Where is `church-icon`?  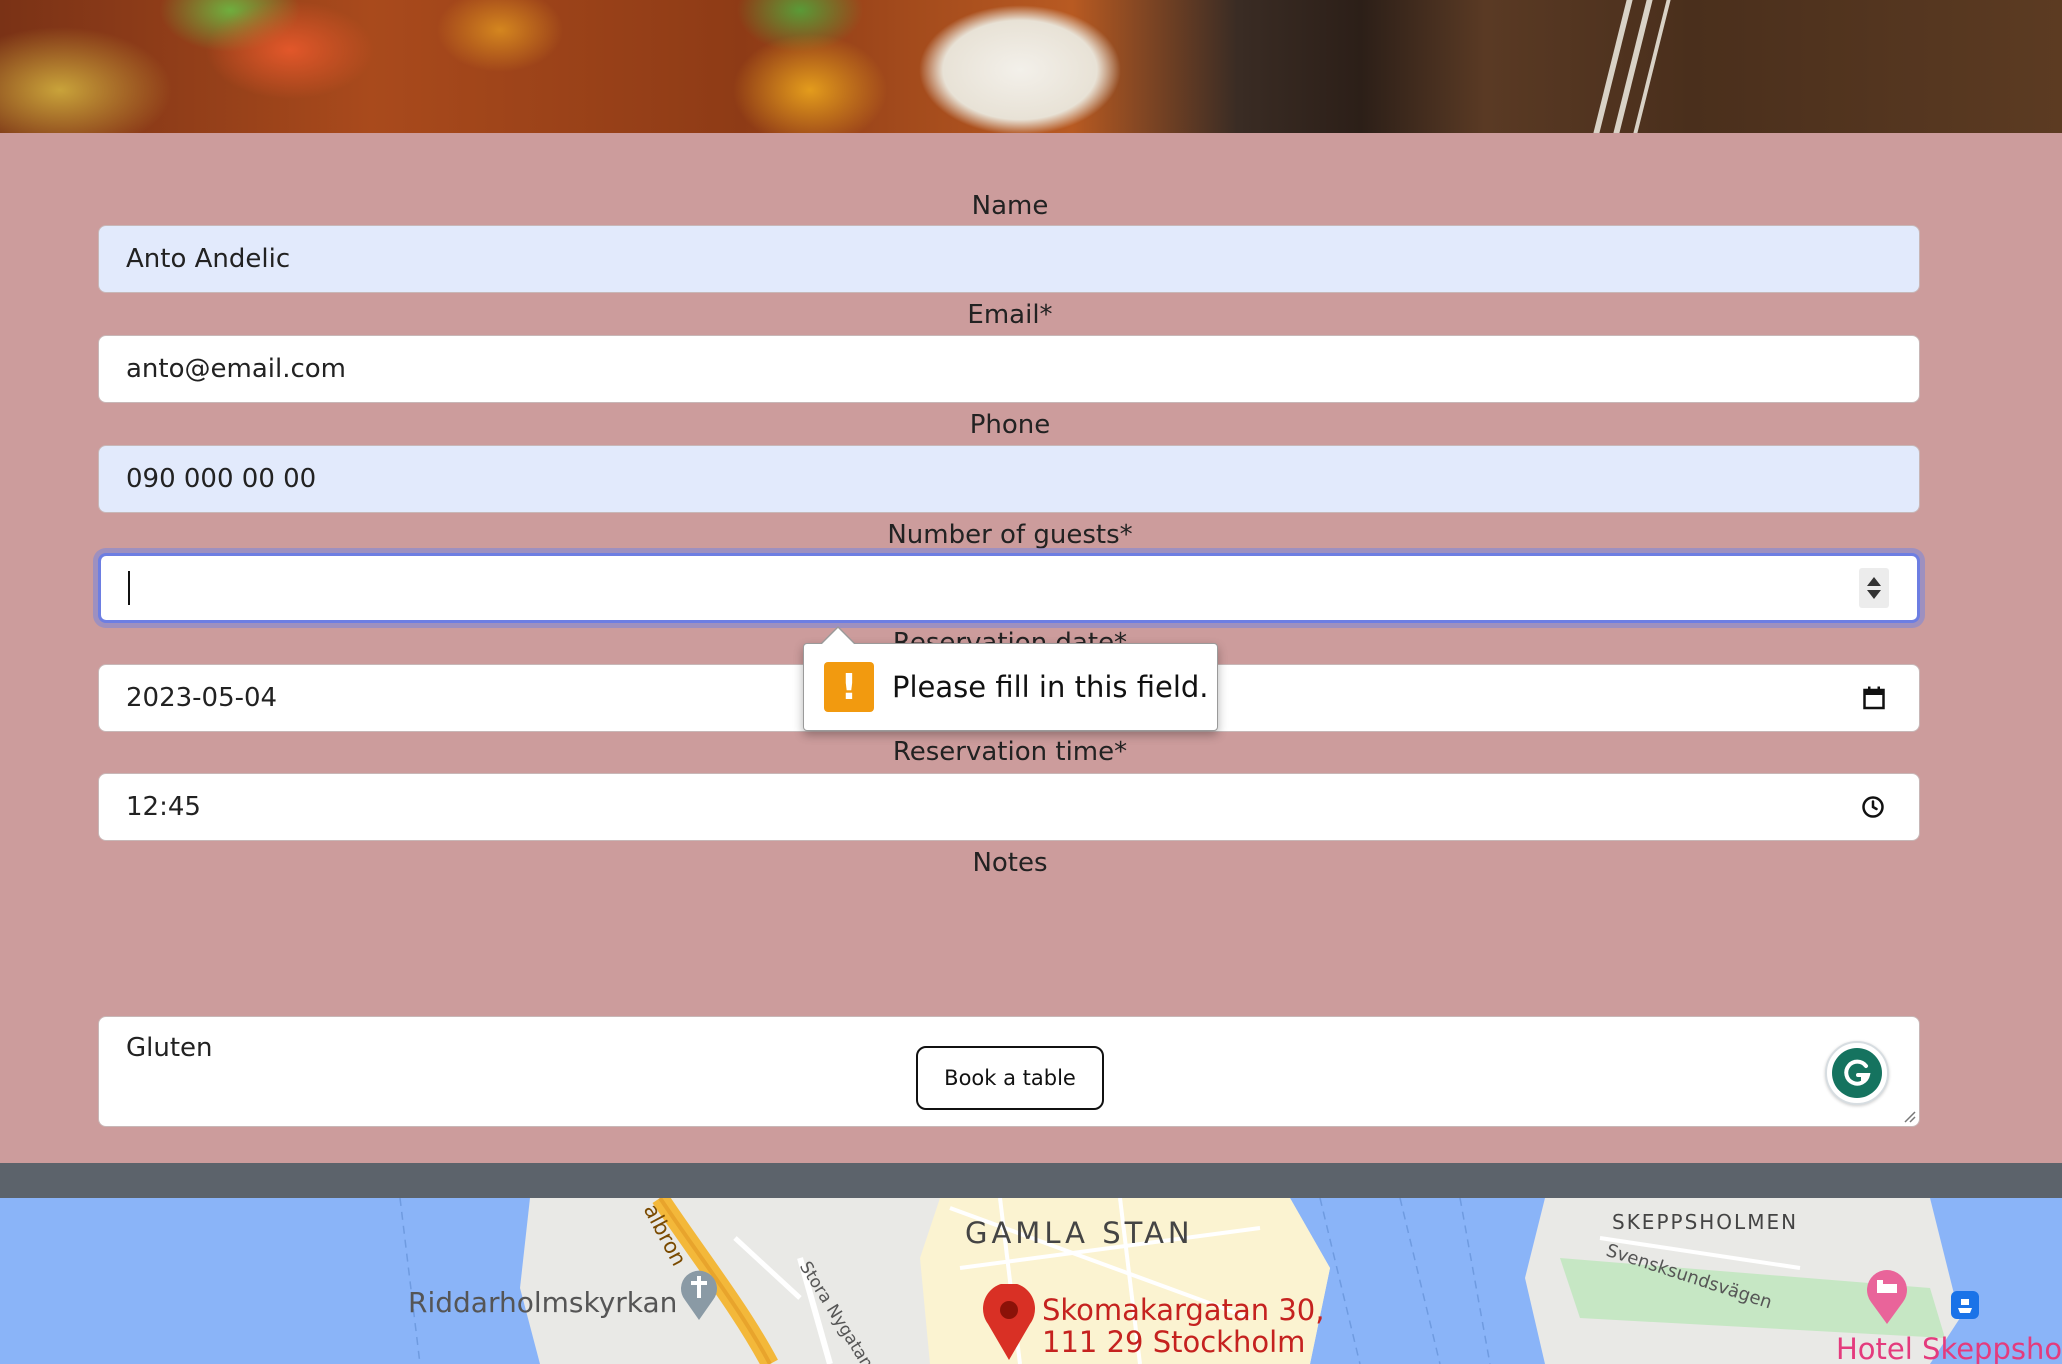
church-icon is located at coordinates (699, 1295).